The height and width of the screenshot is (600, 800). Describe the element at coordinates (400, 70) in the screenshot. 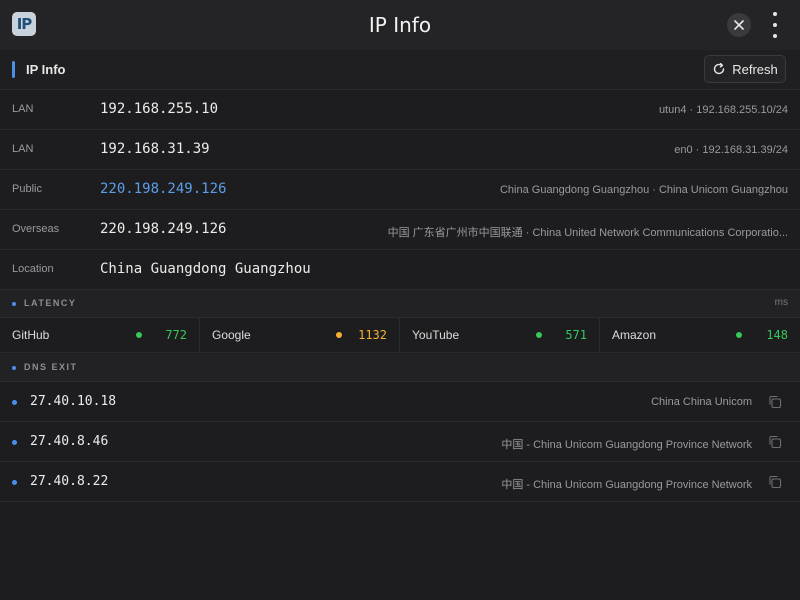

I see `section-header: IP Info` at that location.